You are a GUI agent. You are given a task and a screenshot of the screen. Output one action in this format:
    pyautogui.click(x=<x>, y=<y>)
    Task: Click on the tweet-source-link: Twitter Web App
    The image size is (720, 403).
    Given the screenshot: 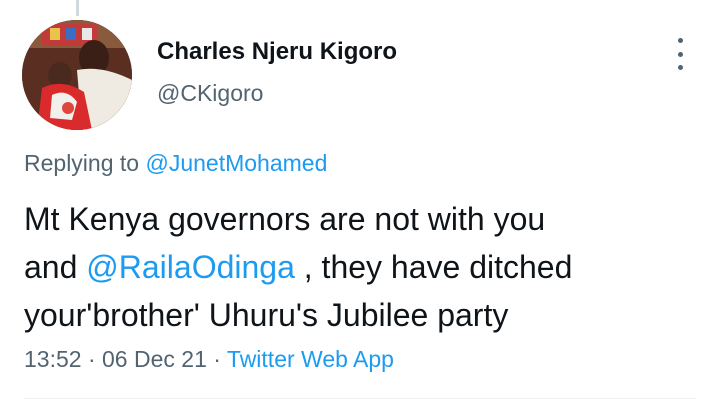 What is the action you would take?
    pyautogui.click(x=310, y=359)
    